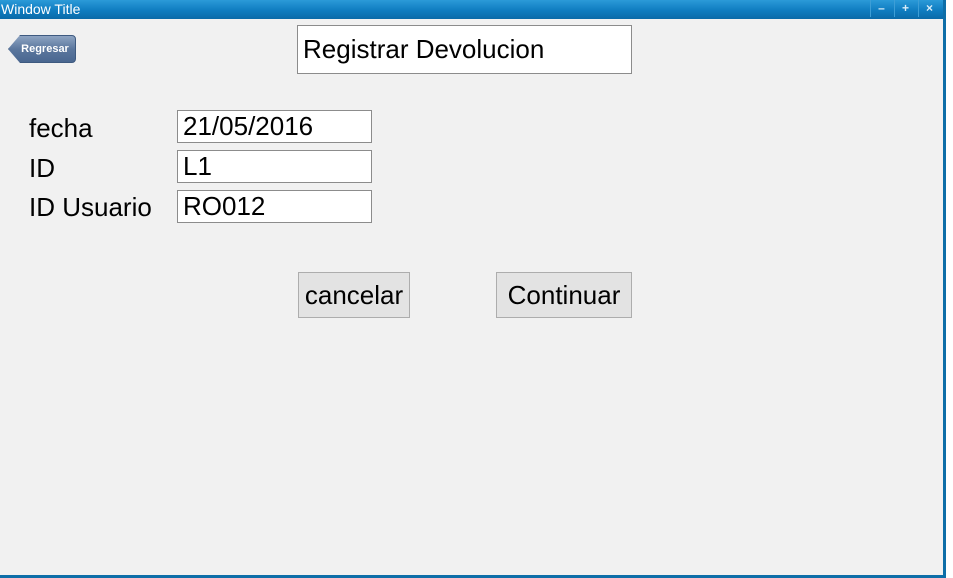  I want to click on cancel-button: cancelar, so click(354, 295).